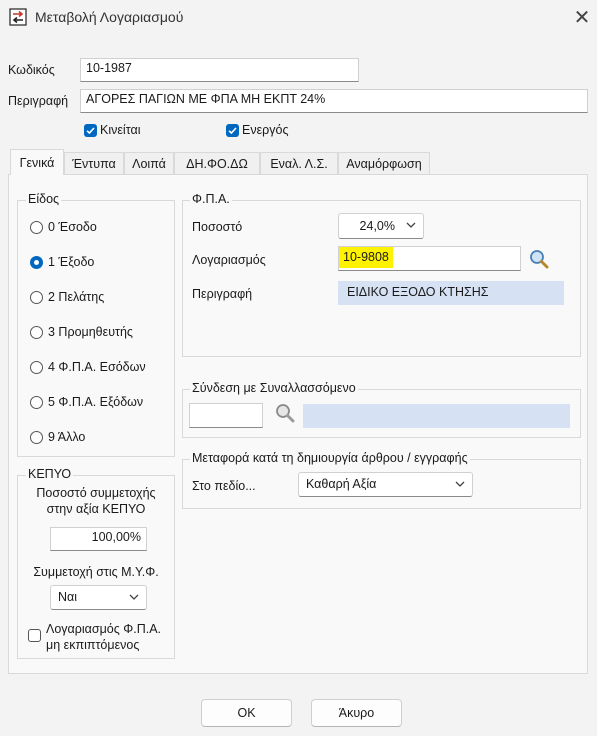 The height and width of the screenshot is (736, 597). I want to click on radio-other-label: 9 Άλλο, so click(67, 437).